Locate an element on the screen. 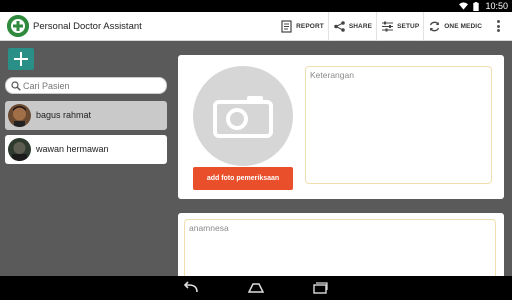  sync-icon is located at coordinates (435, 26).